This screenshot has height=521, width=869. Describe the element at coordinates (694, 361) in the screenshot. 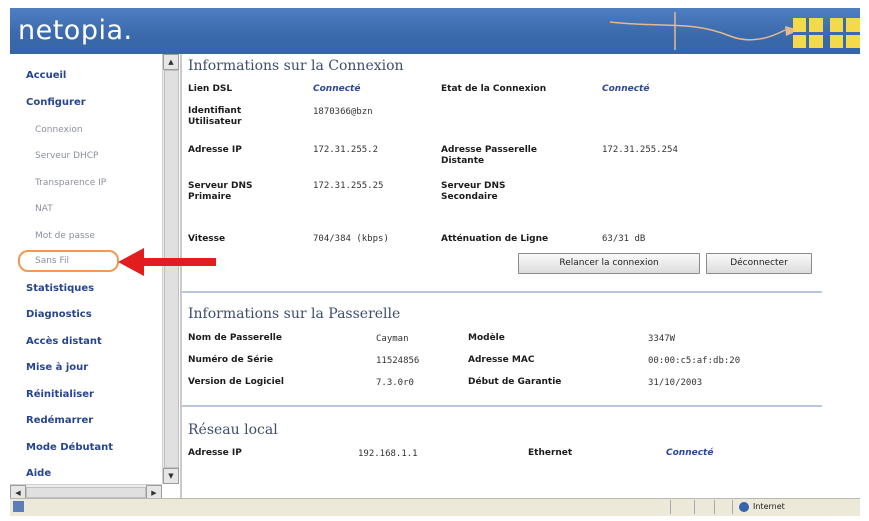

I see `mac-address-value: 00:00:c5:af:db:20` at that location.